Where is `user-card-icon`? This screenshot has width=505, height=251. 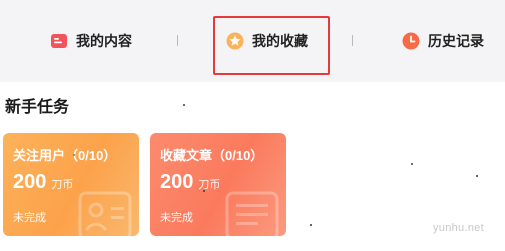
user-card-icon is located at coordinates (105, 213).